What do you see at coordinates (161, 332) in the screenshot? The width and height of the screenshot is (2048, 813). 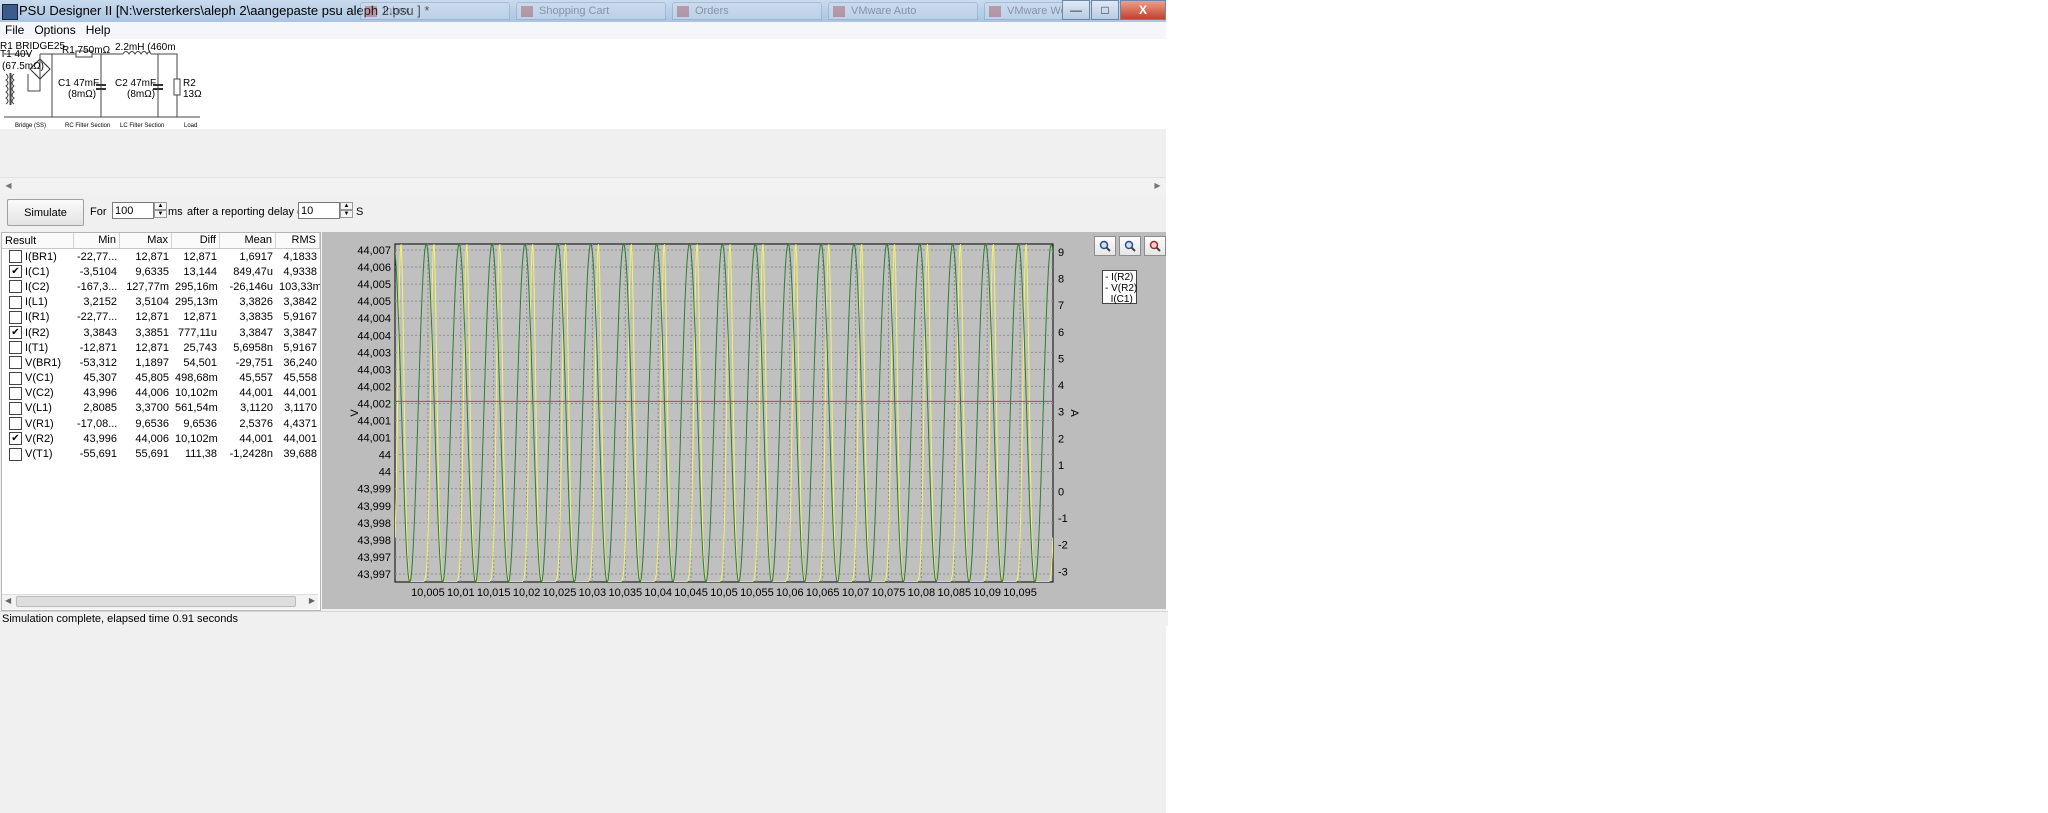 I see `table-row: ✔ I(R2) 3,3843 3,3851 777,11u 3,3847 3,3847` at bounding box center [161, 332].